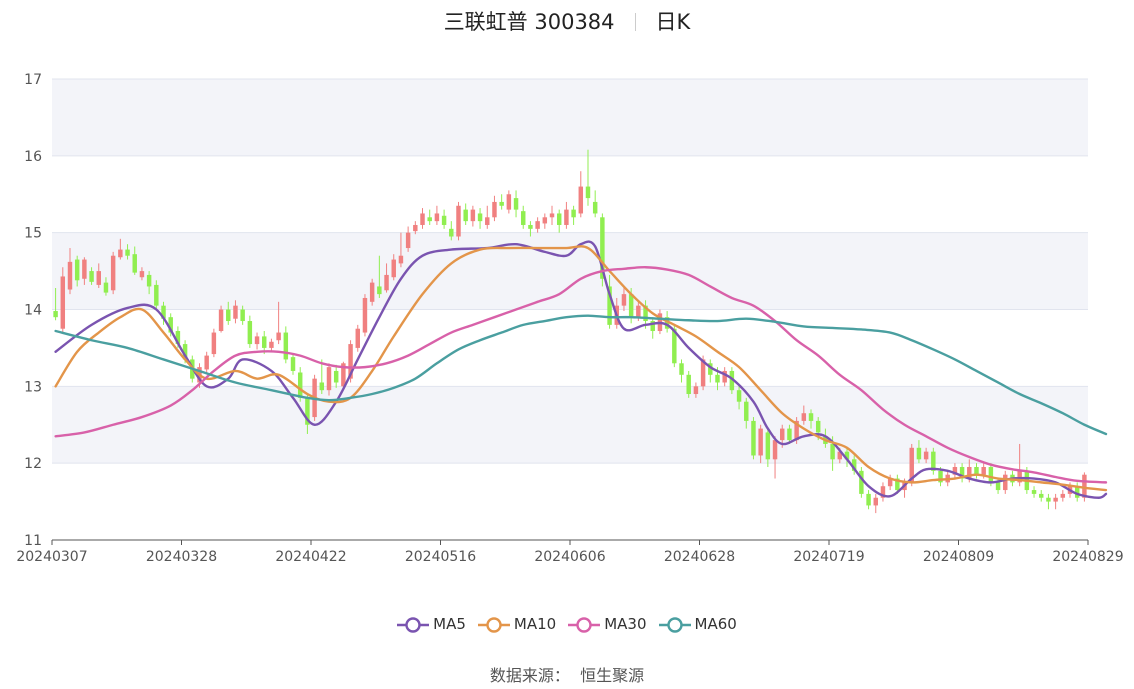 This screenshot has height=689, width=1134. Describe the element at coordinates (33, 157) in the screenshot. I see `y-tick-label: 16` at that location.